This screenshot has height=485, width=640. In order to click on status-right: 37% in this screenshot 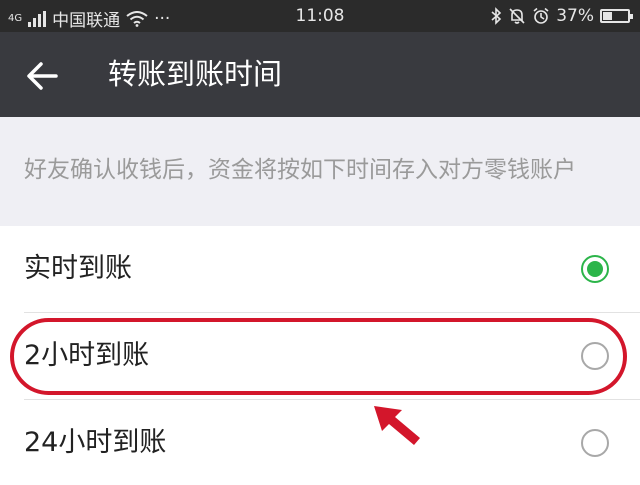, I will do `click(561, 16)`.